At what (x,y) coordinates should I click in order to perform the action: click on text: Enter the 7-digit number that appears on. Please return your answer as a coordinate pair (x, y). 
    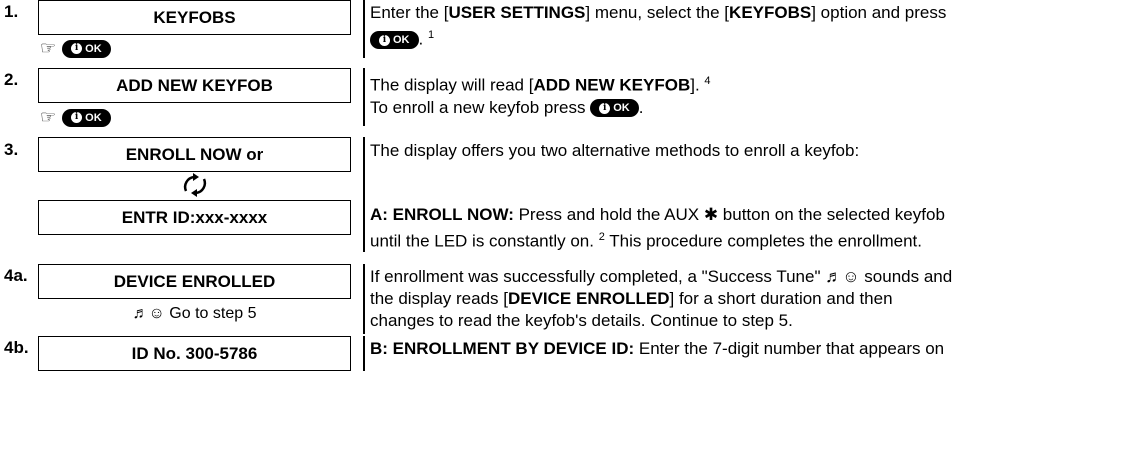
    Looking at the image, I should click on (789, 348).